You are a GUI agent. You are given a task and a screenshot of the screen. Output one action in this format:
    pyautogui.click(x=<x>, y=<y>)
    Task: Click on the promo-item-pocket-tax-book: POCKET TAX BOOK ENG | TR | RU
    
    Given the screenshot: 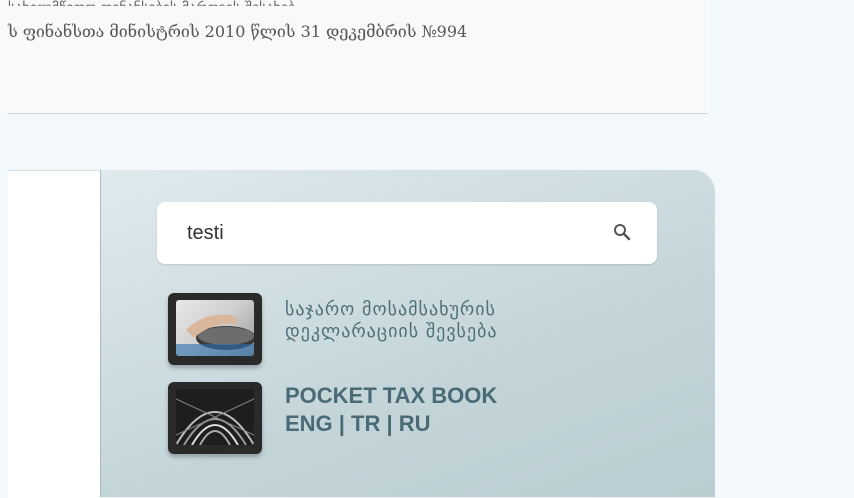 What is the action you would take?
    pyautogui.click(x=418, y=418)
    